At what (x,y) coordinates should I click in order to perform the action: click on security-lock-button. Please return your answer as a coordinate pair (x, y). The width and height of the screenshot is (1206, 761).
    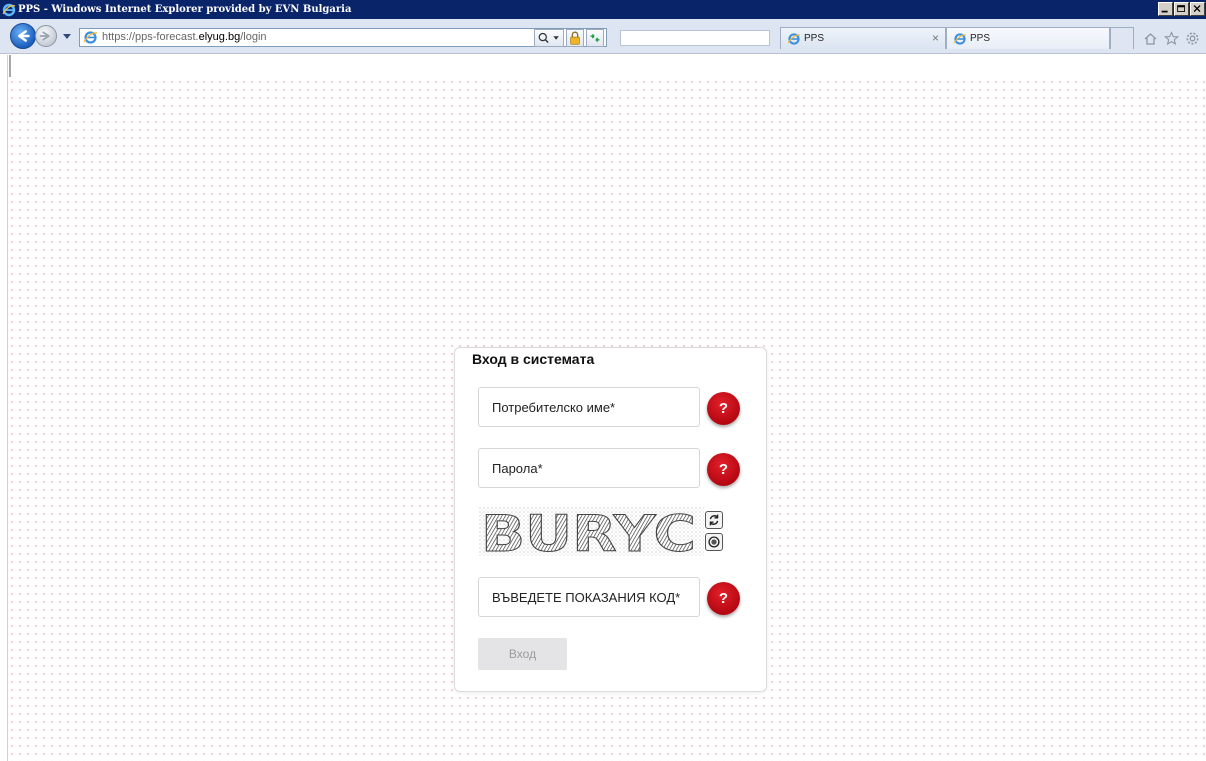
    Looking at the image, I should click on (575, 37).